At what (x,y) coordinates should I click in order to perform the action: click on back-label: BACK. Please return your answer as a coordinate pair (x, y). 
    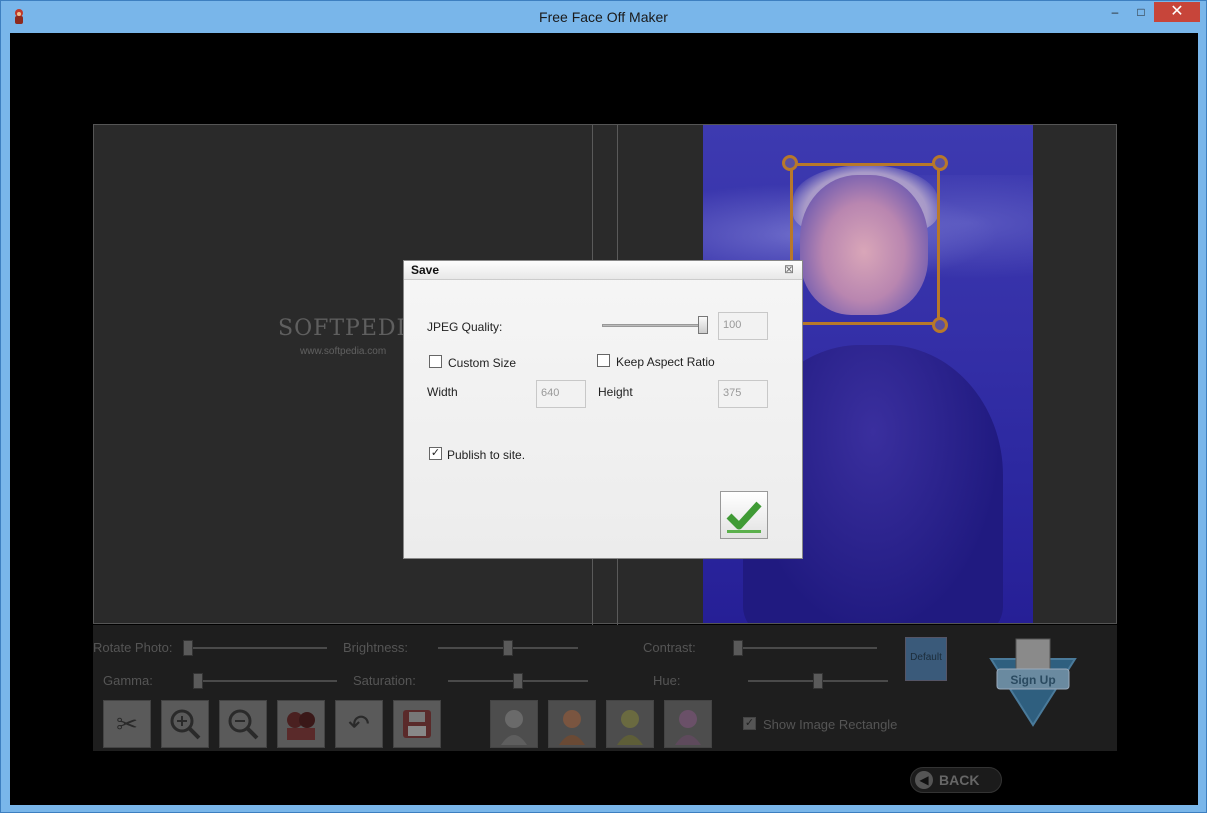
    Looking at the image, I should click on (959, 780).